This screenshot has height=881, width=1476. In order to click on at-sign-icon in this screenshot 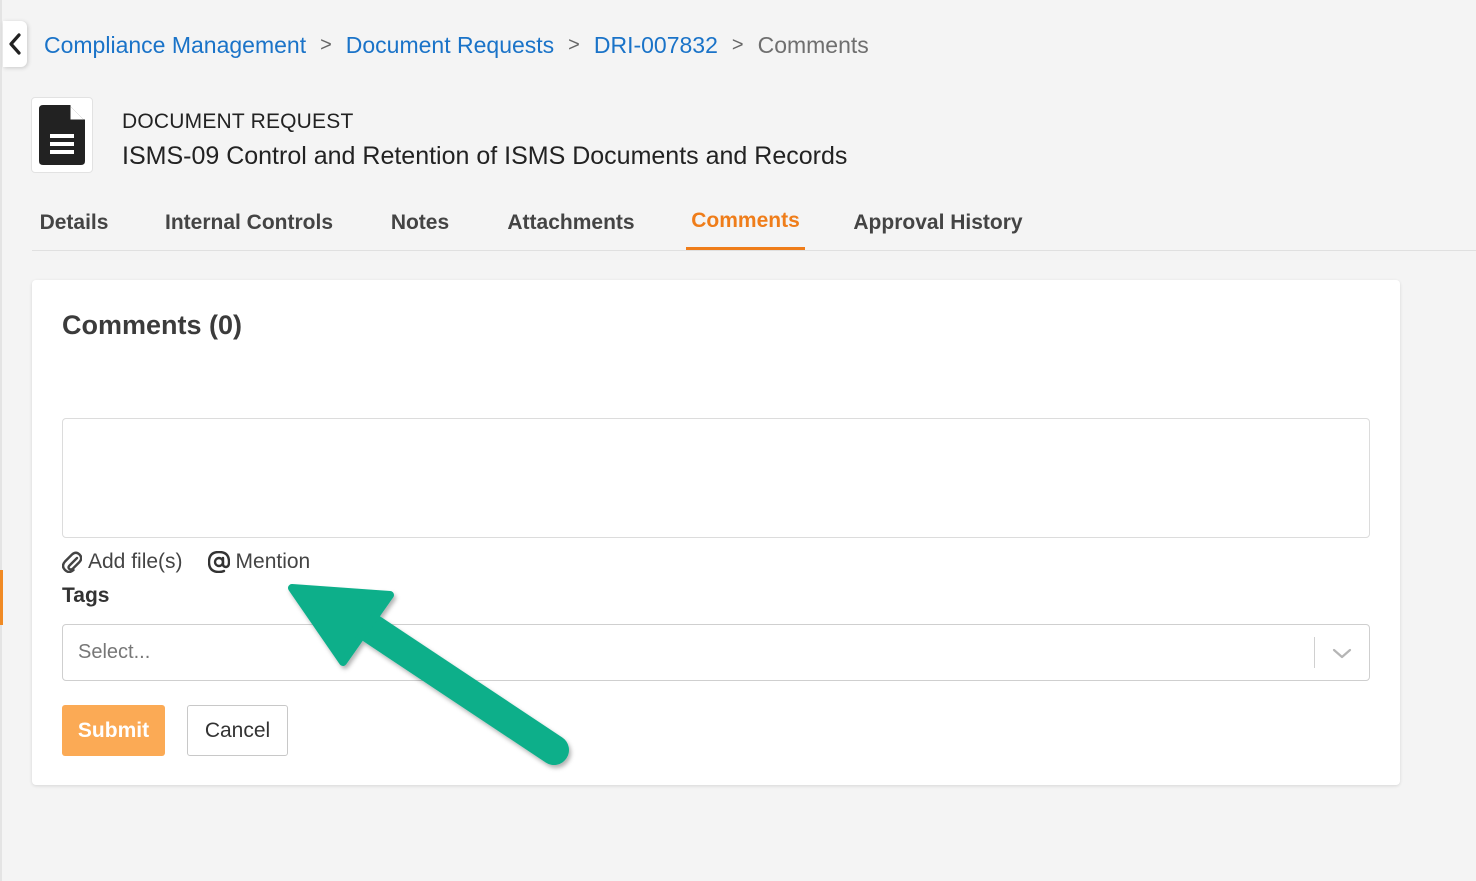, I will do `click(218, 562)`.